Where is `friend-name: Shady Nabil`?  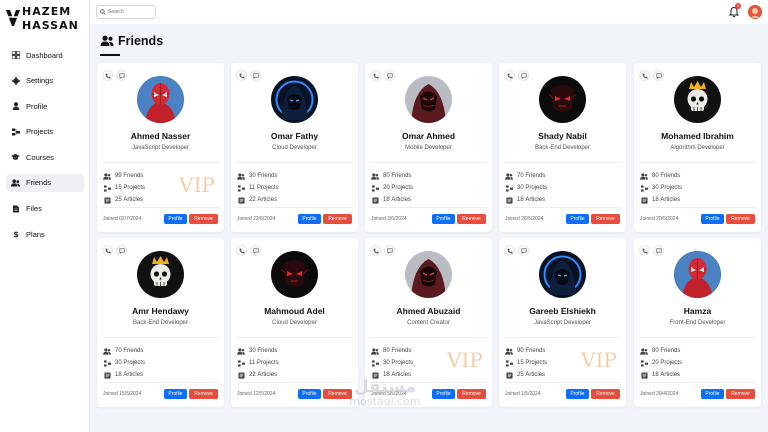
friend-name: Shady Nabil is located at coordinates (562, 136).